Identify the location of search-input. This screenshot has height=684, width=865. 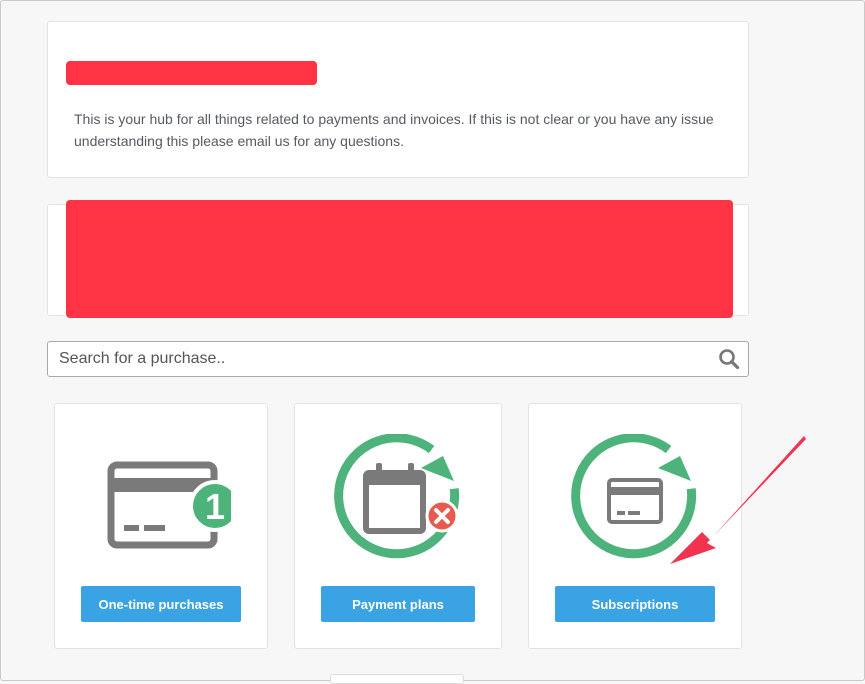
(378, 359).